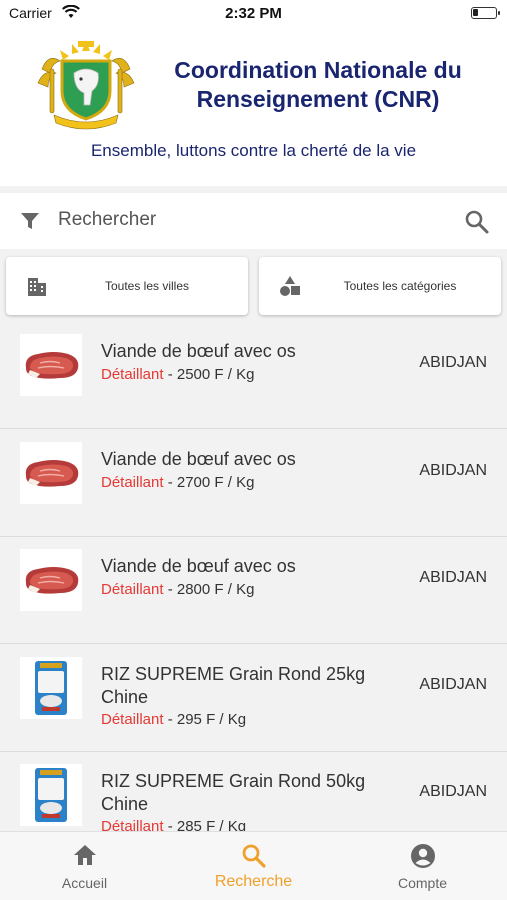  What do you see at coordinates (475, 12) in the screenshot?
I see `battery-level` at bounding box center [475, 12].